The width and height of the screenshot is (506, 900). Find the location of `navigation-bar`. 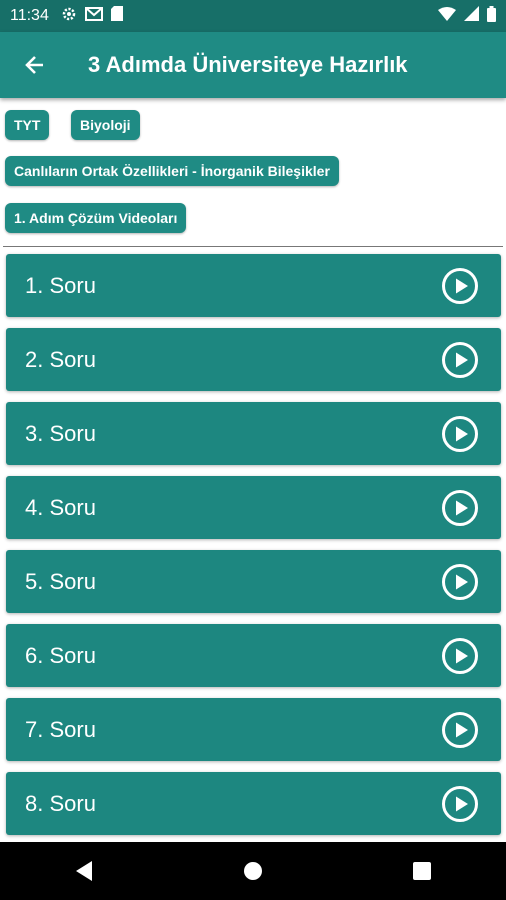

navigation-bar is located at coordinates (253, 871).